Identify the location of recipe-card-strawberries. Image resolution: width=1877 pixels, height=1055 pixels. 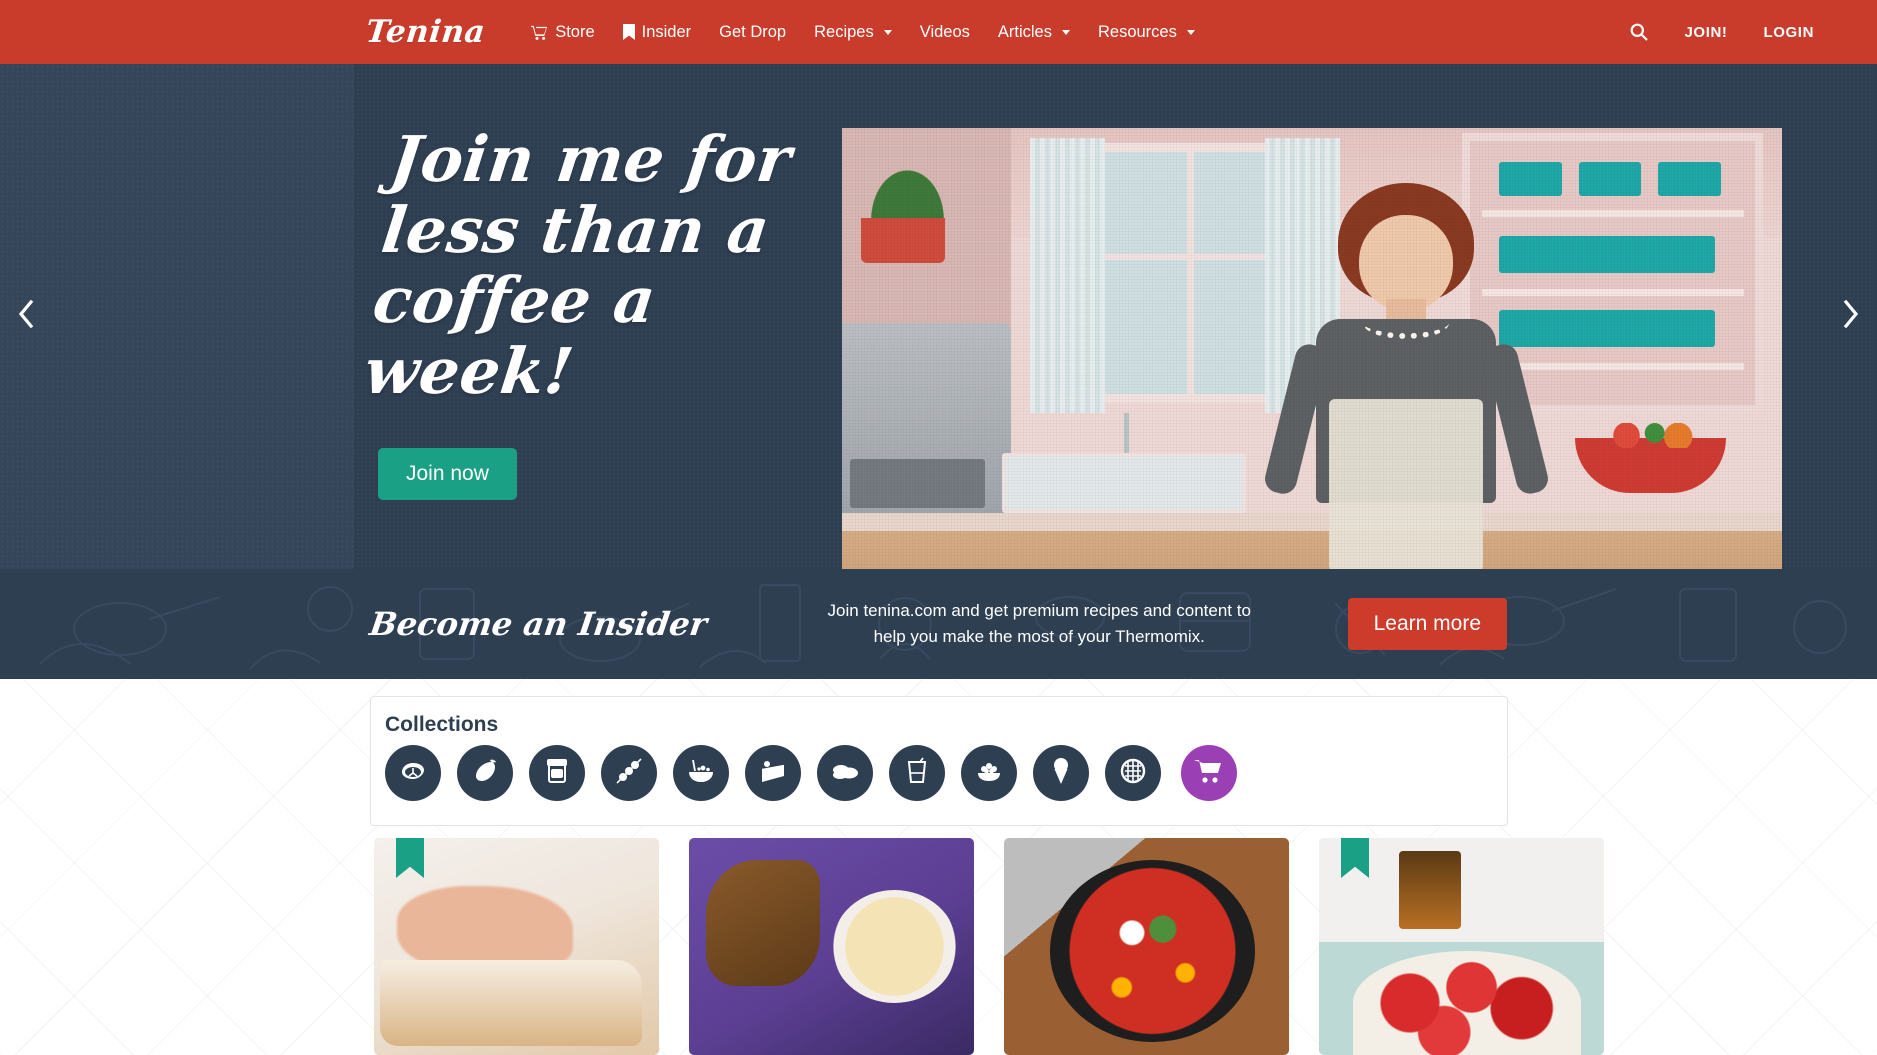
(1461, 946).